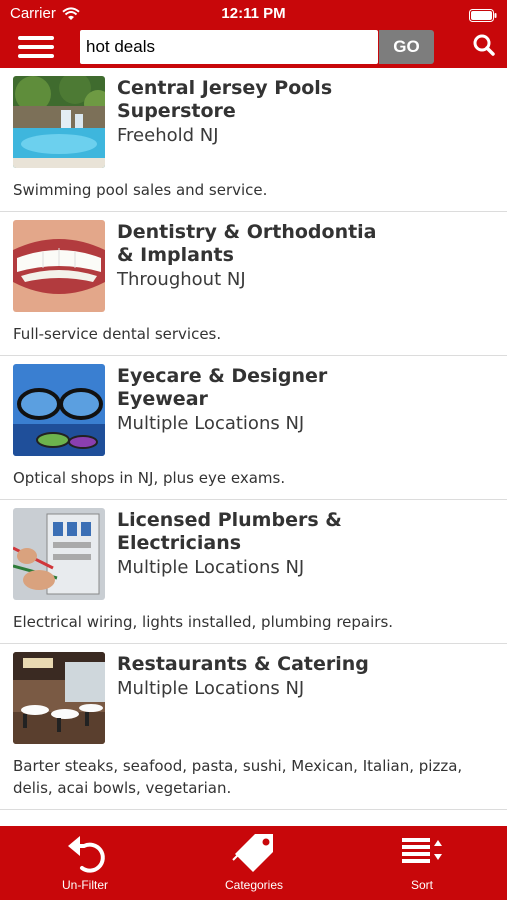  Describe the element at coordinates (59, 410) in the screenshot. I see `listing-thumbnail-glasses` at that location.